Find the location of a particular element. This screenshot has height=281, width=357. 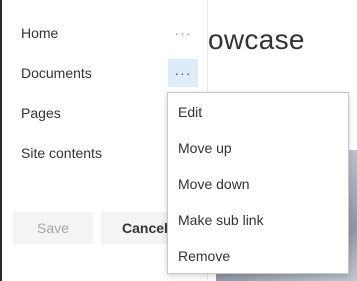

menu-item-move-up: Move up is located at coordinates (258, 148).